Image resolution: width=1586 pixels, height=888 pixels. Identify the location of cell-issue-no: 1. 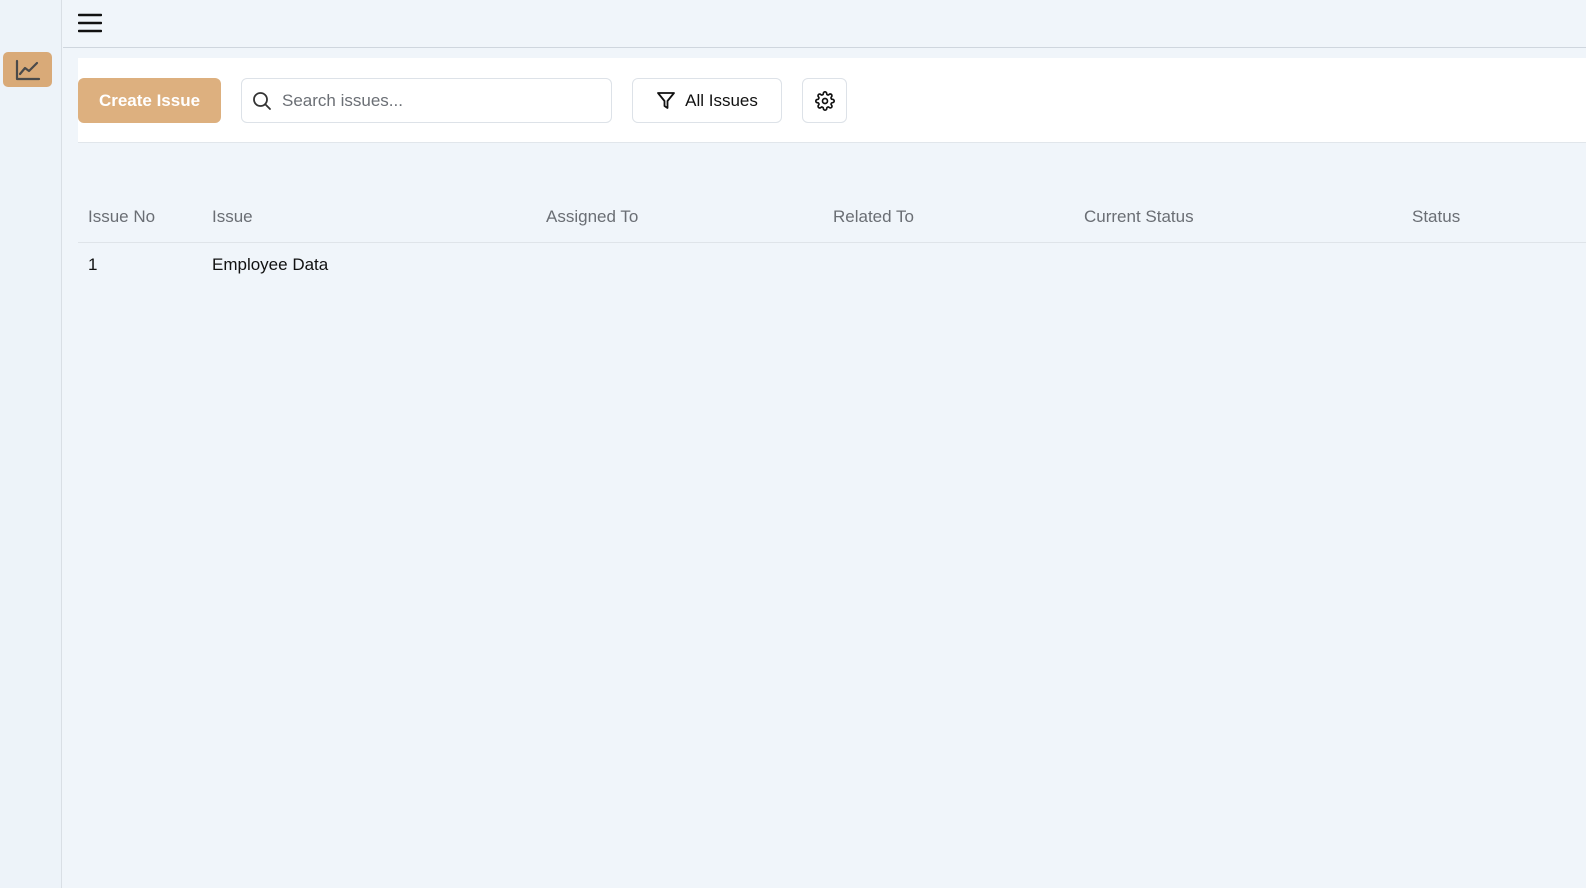
(93, 264).